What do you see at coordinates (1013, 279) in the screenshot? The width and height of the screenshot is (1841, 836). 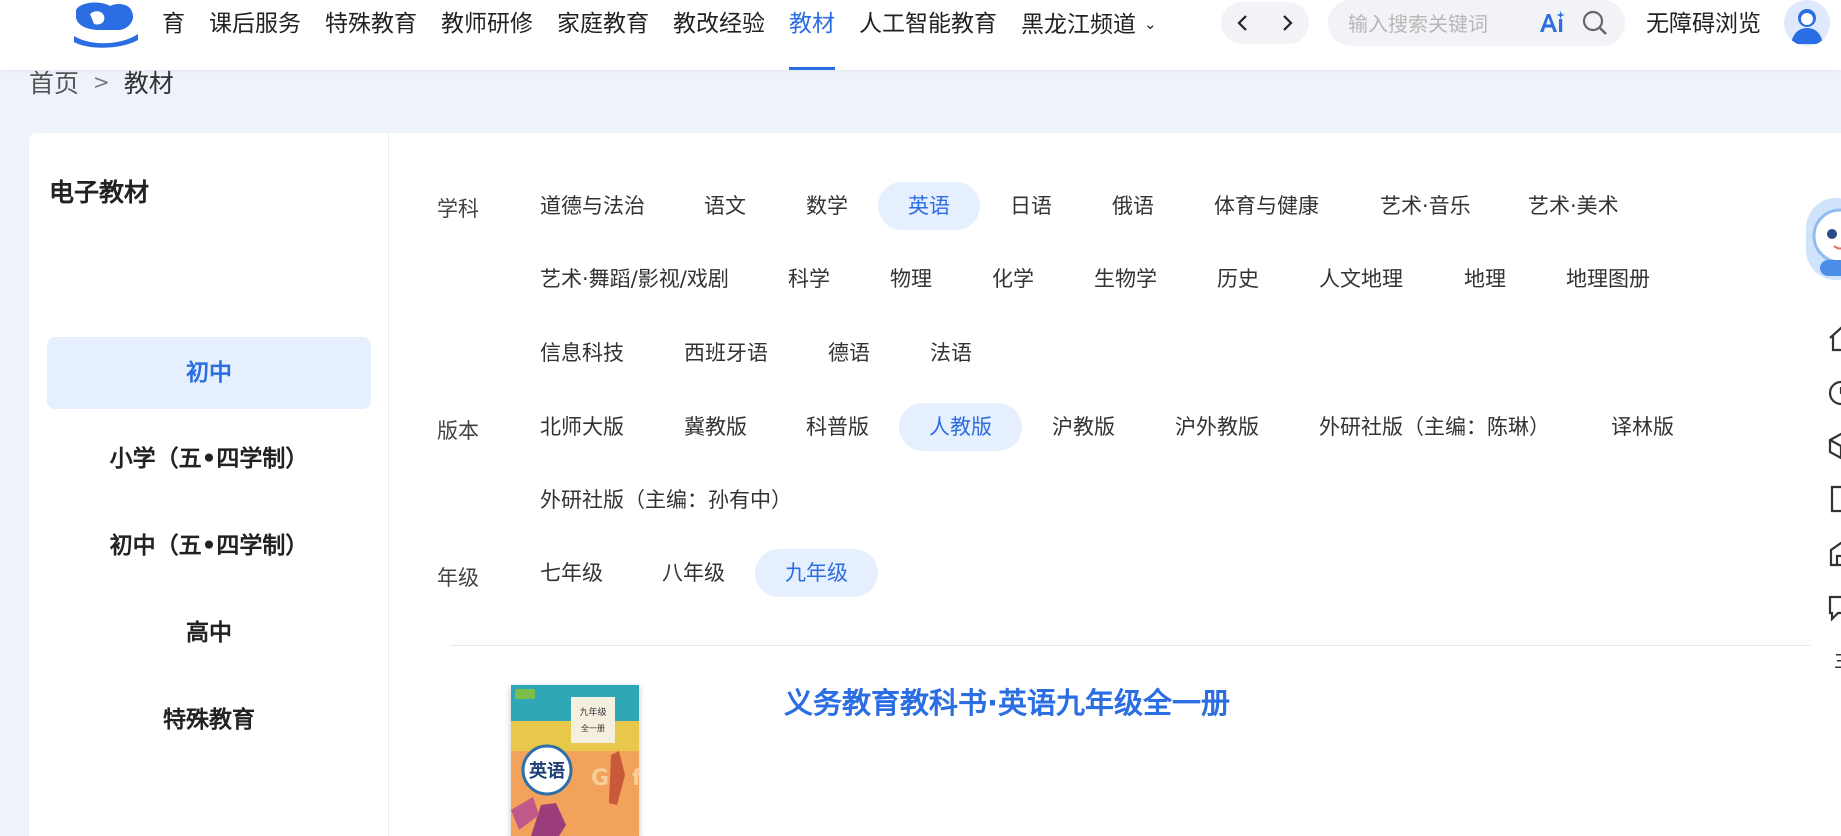 I see `subject-option: 化学` at bounding box center [1013, 279].